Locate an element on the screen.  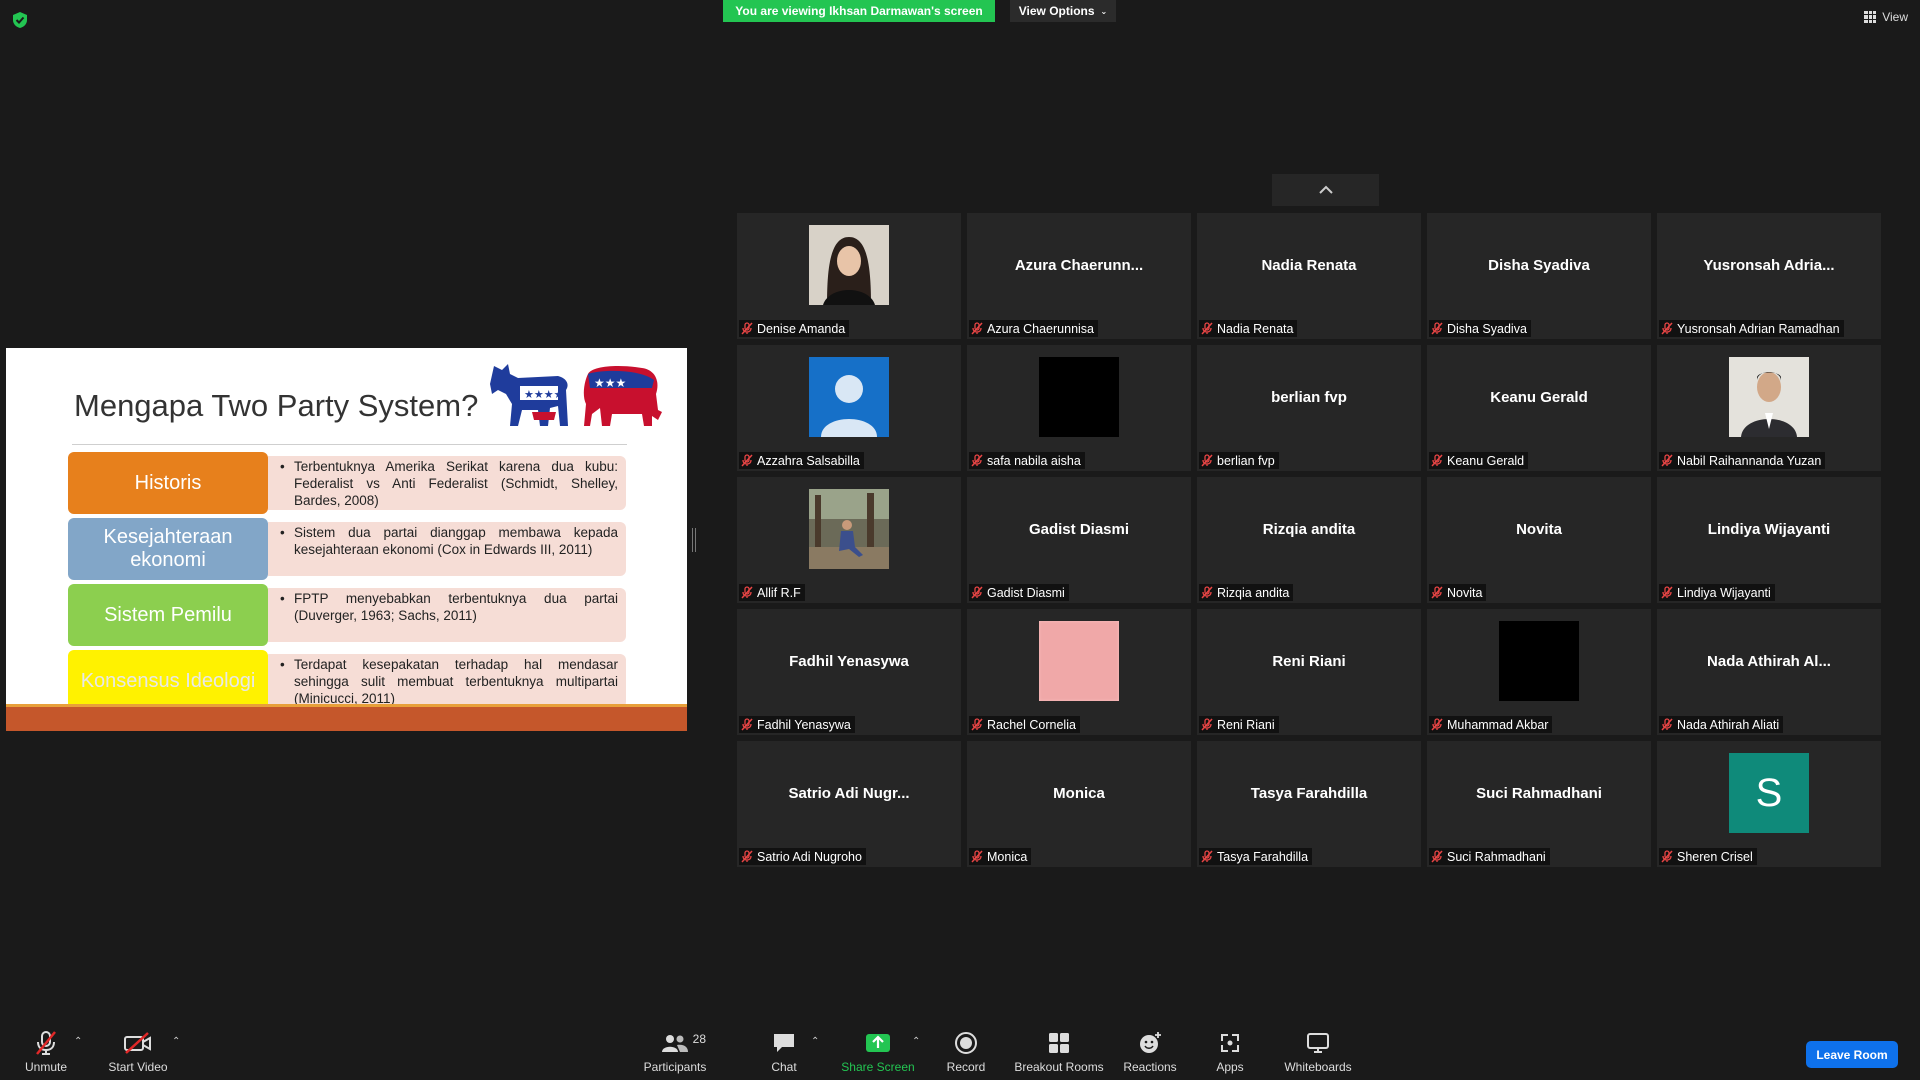
participant-tile: Rachel Cornelia is located at coordinates (1079, 672).